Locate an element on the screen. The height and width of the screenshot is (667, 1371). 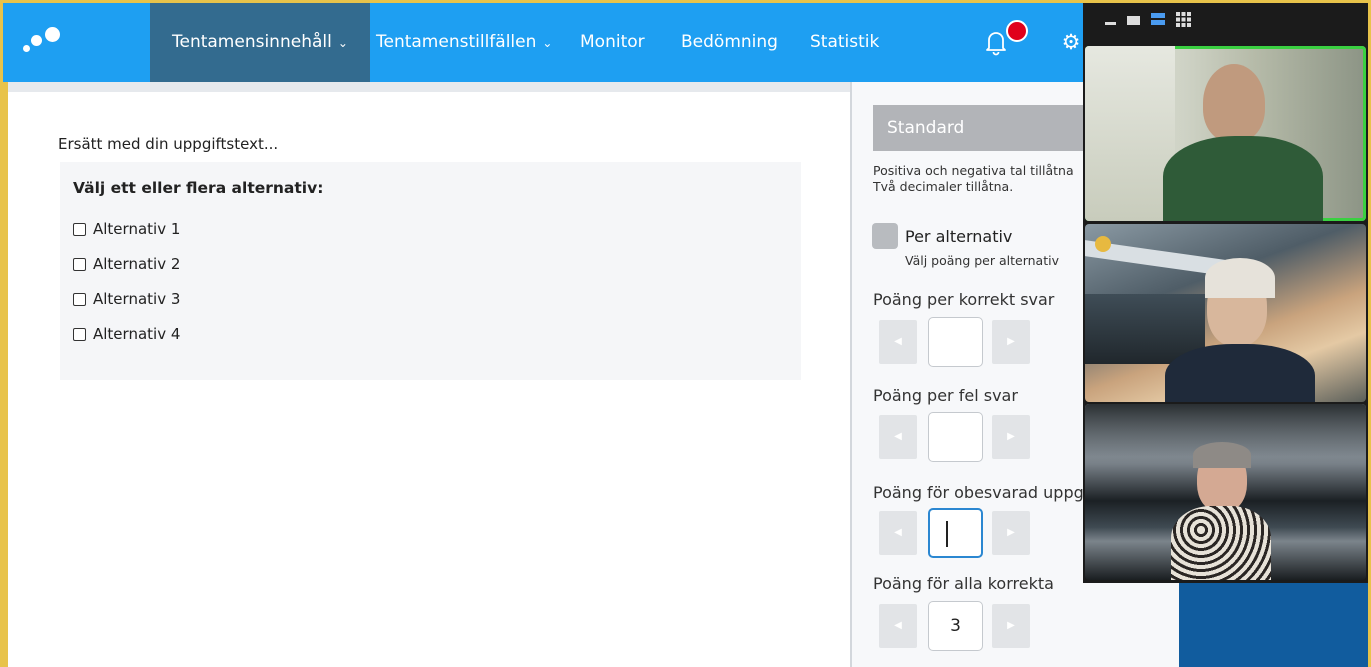
correct-points-input is located at coordinates (955, 342).